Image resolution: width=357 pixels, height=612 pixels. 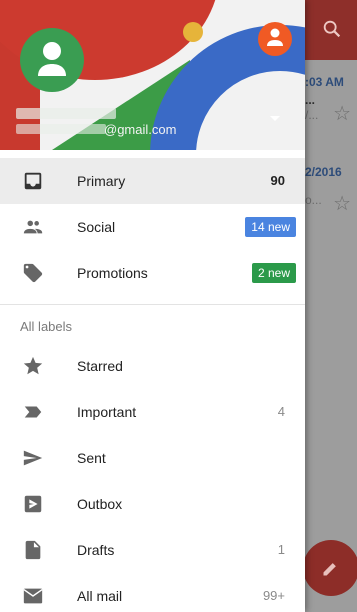 I want to click on account-email-redacted, so click(x=61, y=129).